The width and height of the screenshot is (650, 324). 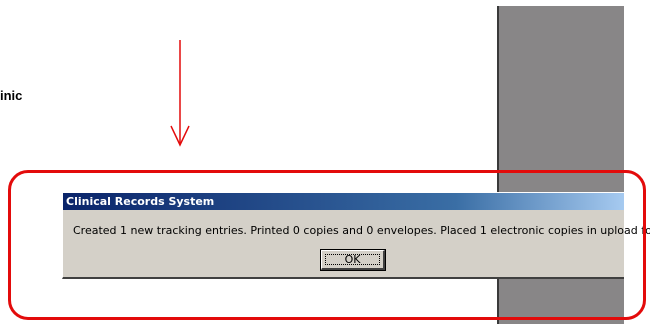 What do you see at coordinates (180, 93) in the screenshot?
I see `annotation-arrow-icon` at bounding box center [180, 93].